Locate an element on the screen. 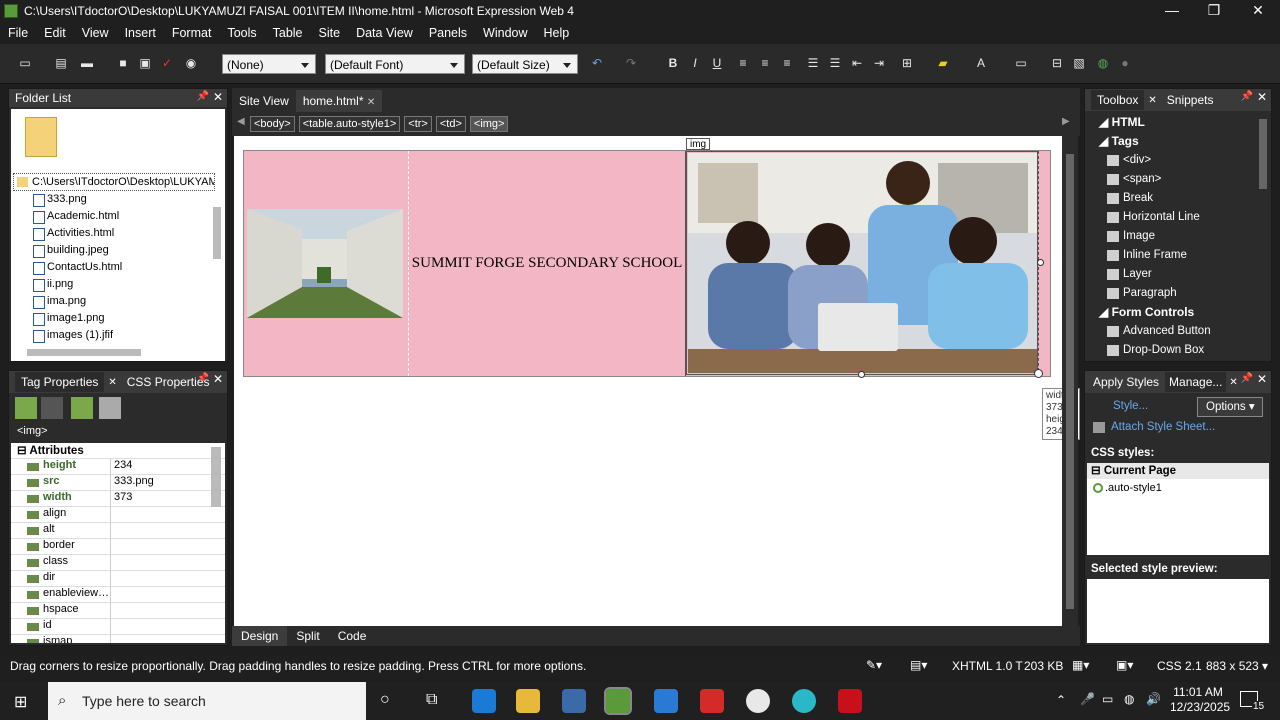 The image size is (1280, 720). menu-site: Site is located at coordinates (330, 33).